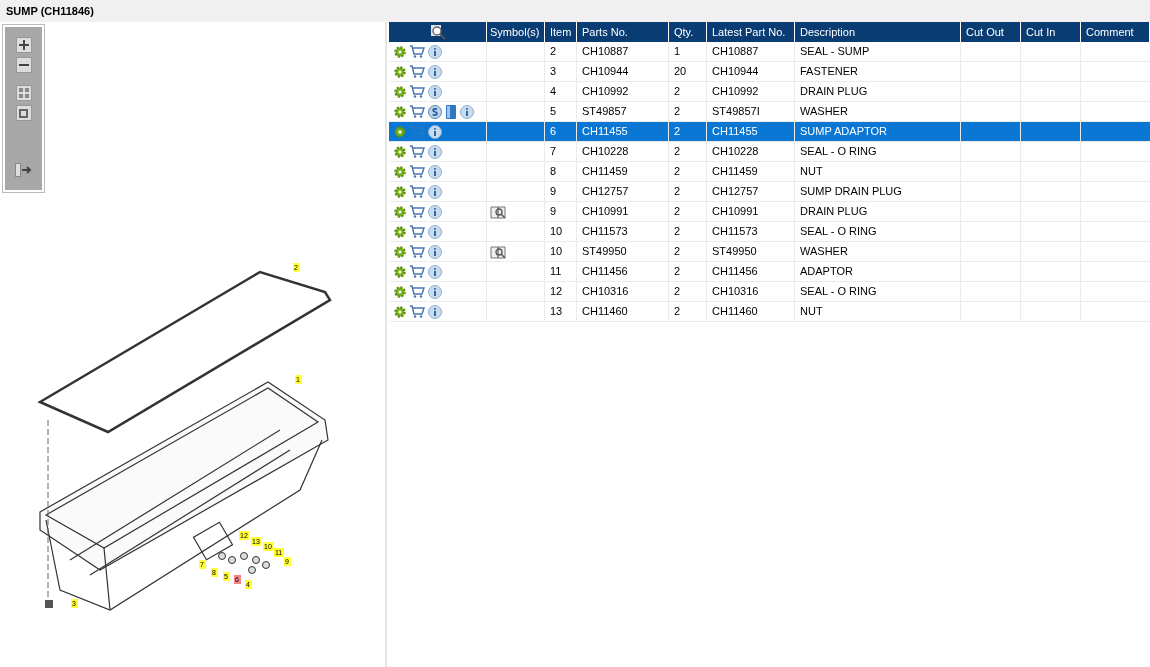  I want to click on table-row: 3 CH10944 20 CH10944 FASTENER, so click(769, 72).